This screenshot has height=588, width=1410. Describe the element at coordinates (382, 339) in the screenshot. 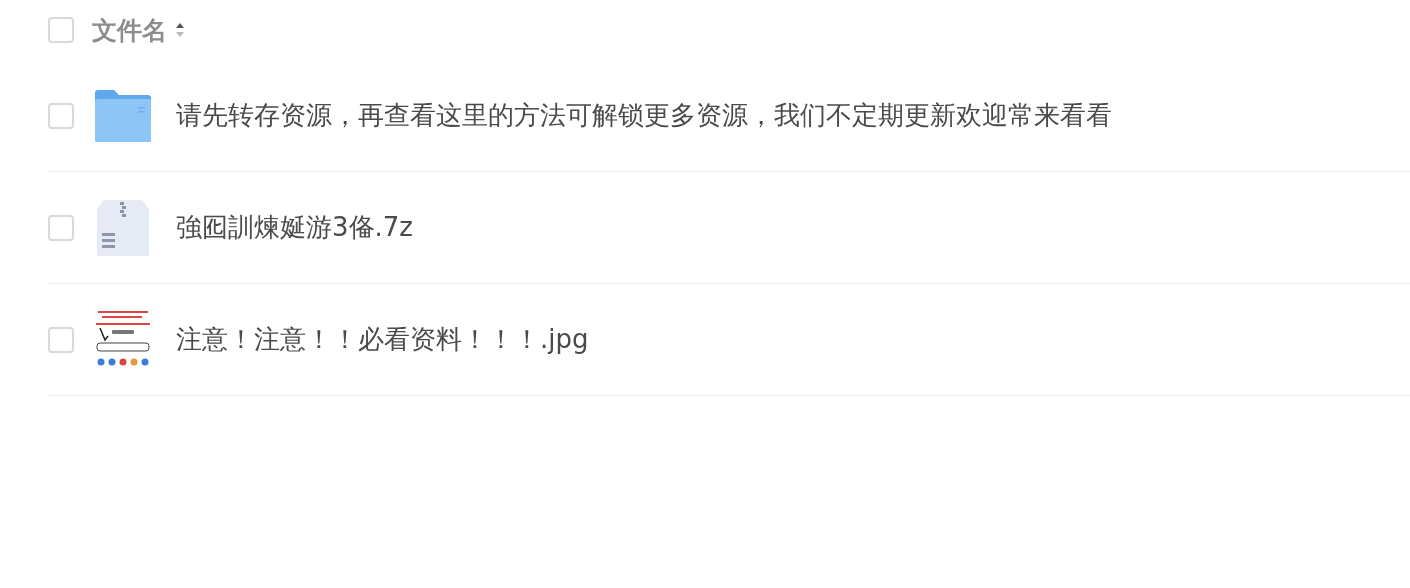

I see `file-name: 注意！注意！！必看资料！！！.jpg` at that location.